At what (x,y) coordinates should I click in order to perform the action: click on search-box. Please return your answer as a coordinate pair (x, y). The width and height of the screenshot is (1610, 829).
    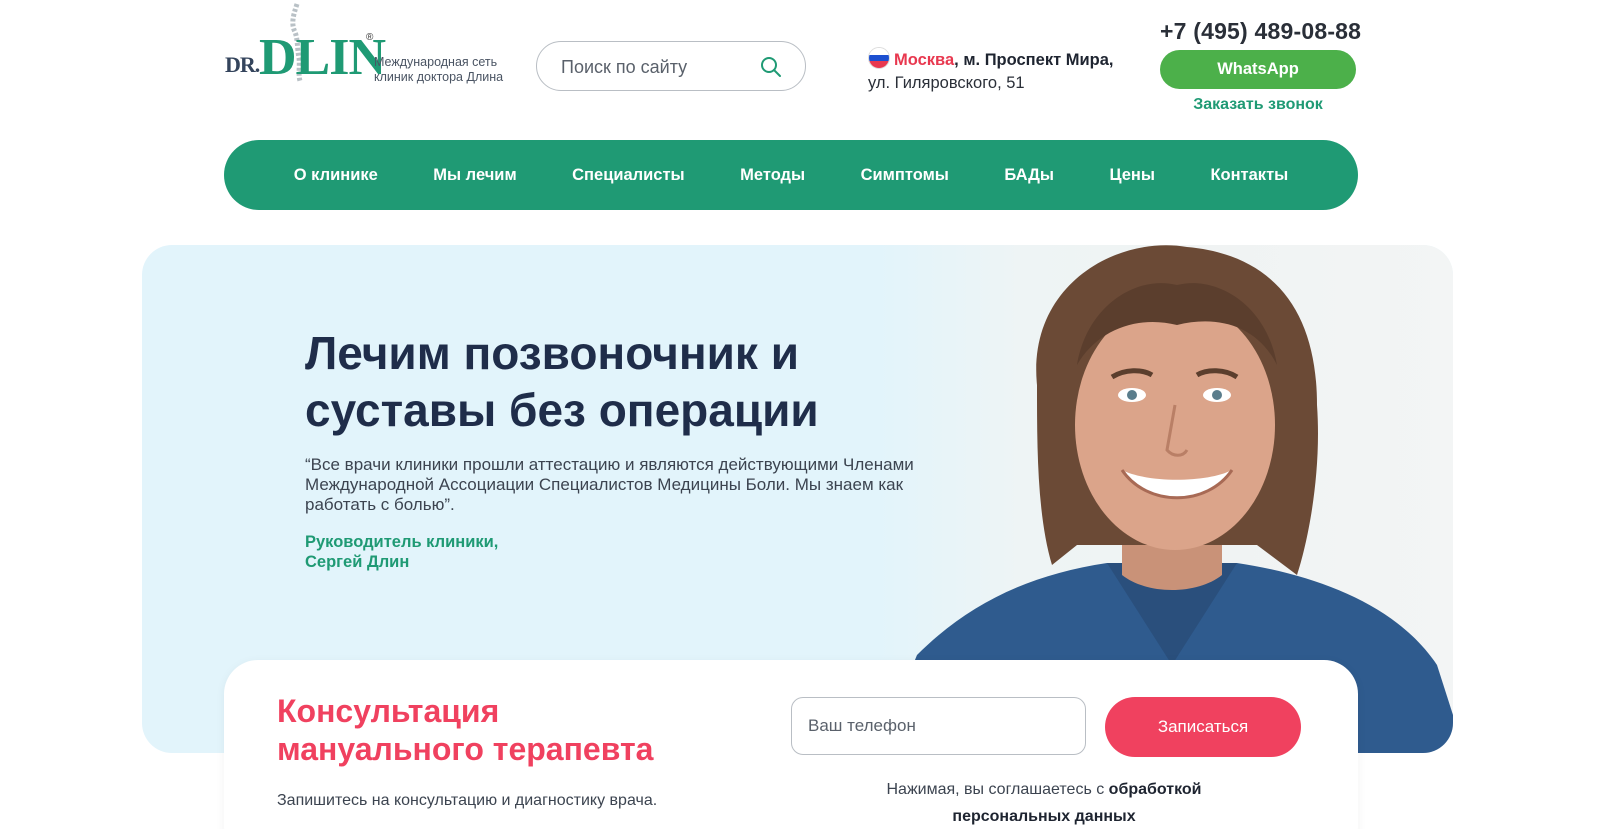
    Looking at the image, I should click on (671, 66).